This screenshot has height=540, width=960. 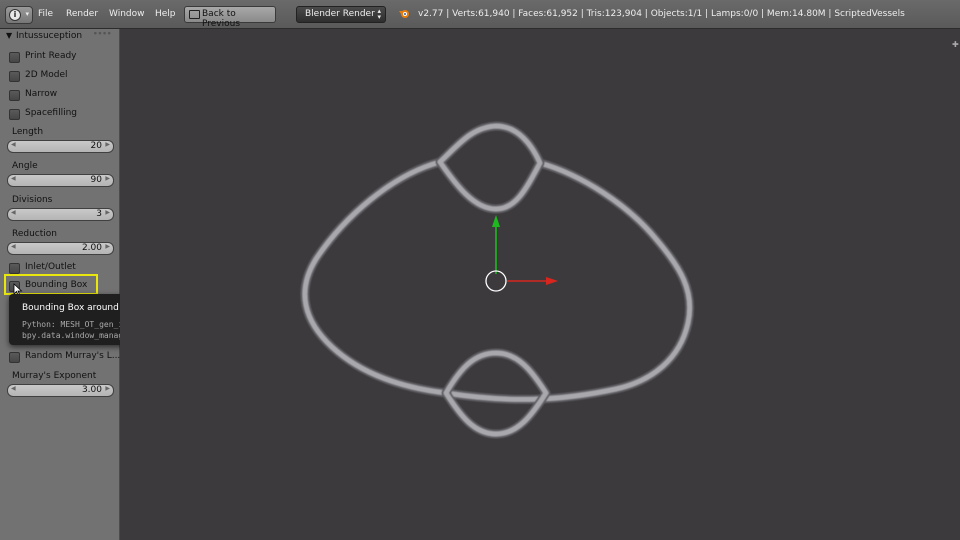 I want to click on chevron-down-icon: ▾, so click(x=27, y=14).